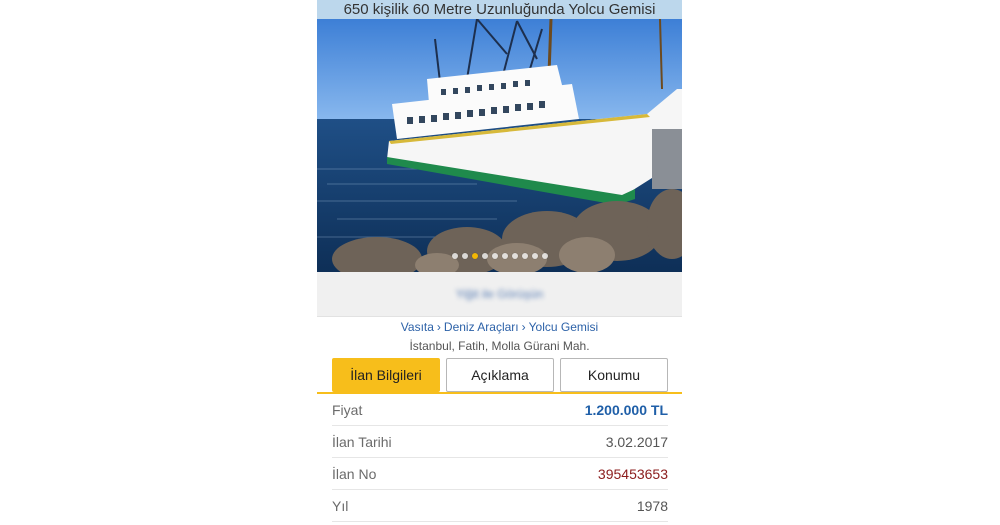 The width and height of the screenshot is (1000, 525). What do you see at coordinates (632, 473) in the screenshot?
I see `listing-no-value: 395453653` at bounding box center [632, 473].